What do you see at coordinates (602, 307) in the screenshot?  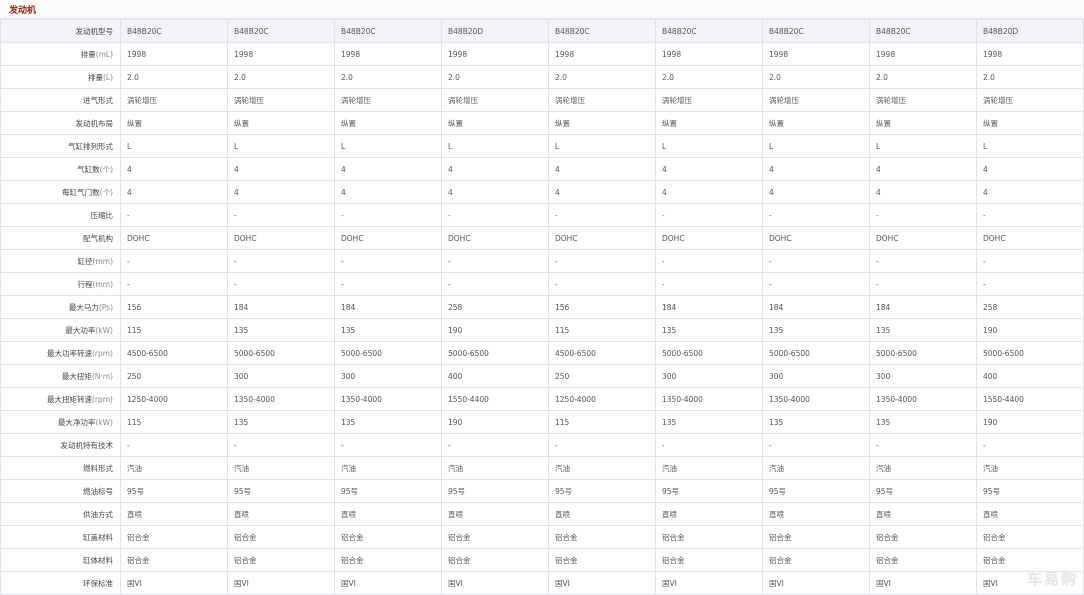 I see `spec-cell: 156` at bounding box center [602, 307].